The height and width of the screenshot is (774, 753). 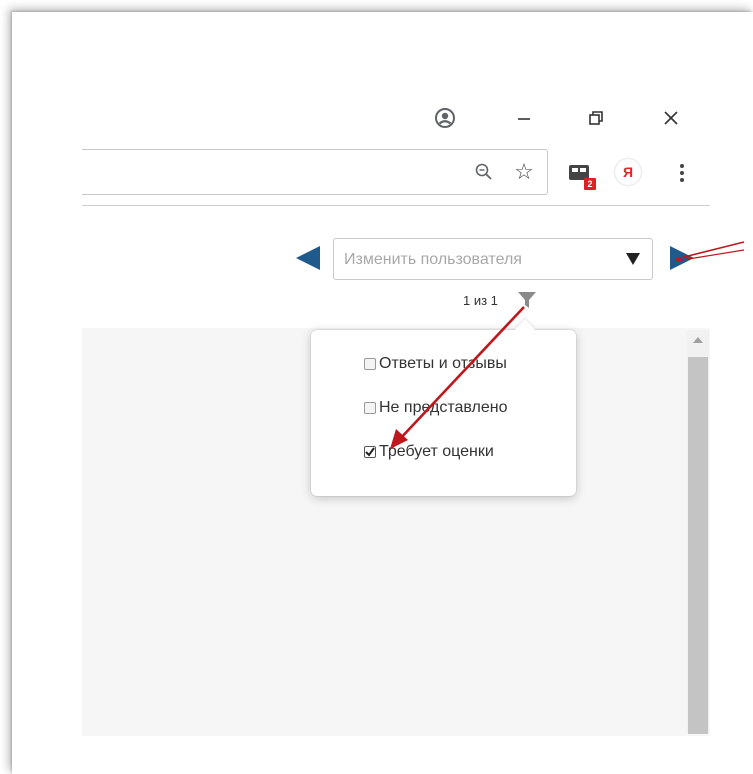 What do you see at coordinates (628, 172) in the screenshot?
I see `yandex-icon: Я` at bounding box center [628, 172].